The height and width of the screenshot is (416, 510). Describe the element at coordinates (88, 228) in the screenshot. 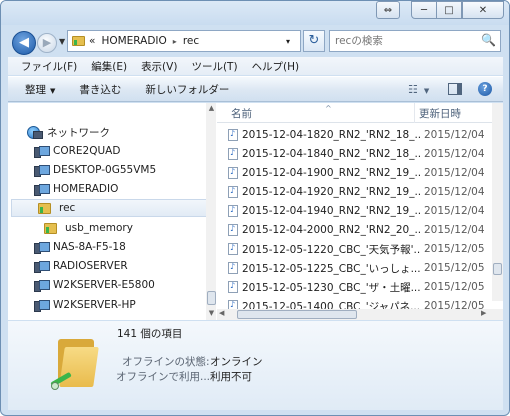

I see `sidebar-item-usb-memory: usb_memory` at that location.